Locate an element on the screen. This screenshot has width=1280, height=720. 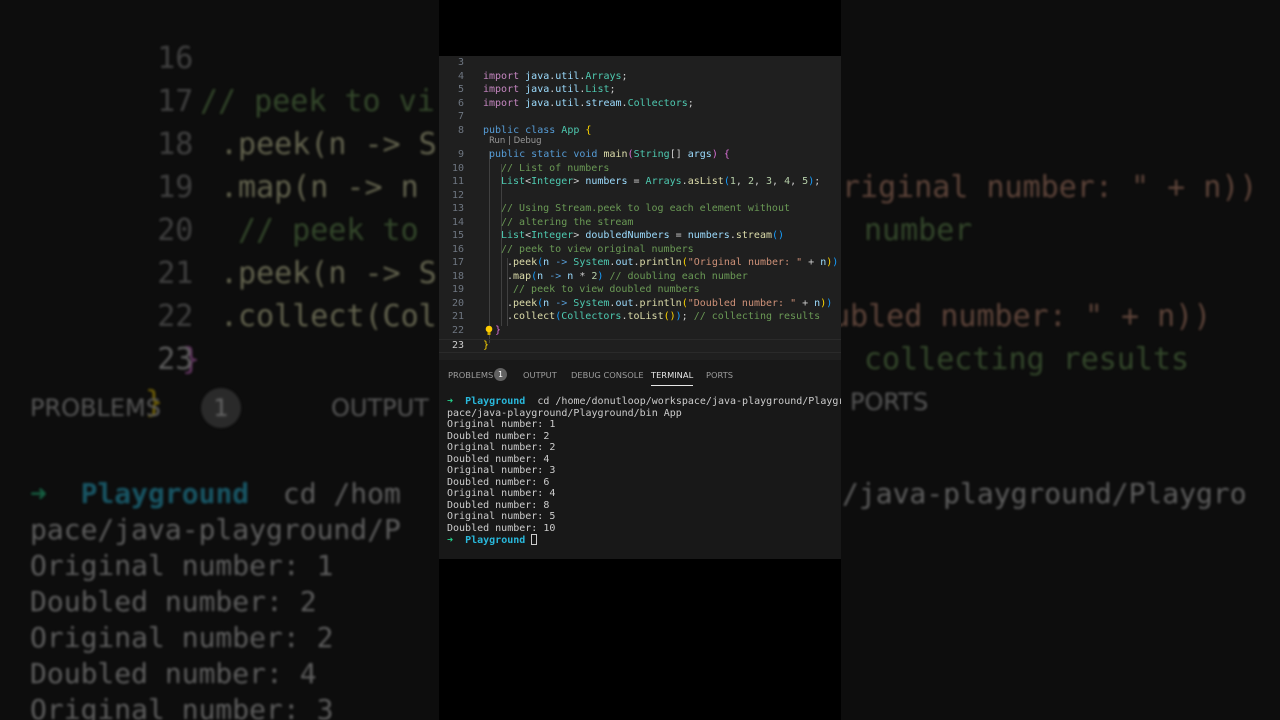
tab-problems: PROBLEMS is located at coordinates (470, 375).